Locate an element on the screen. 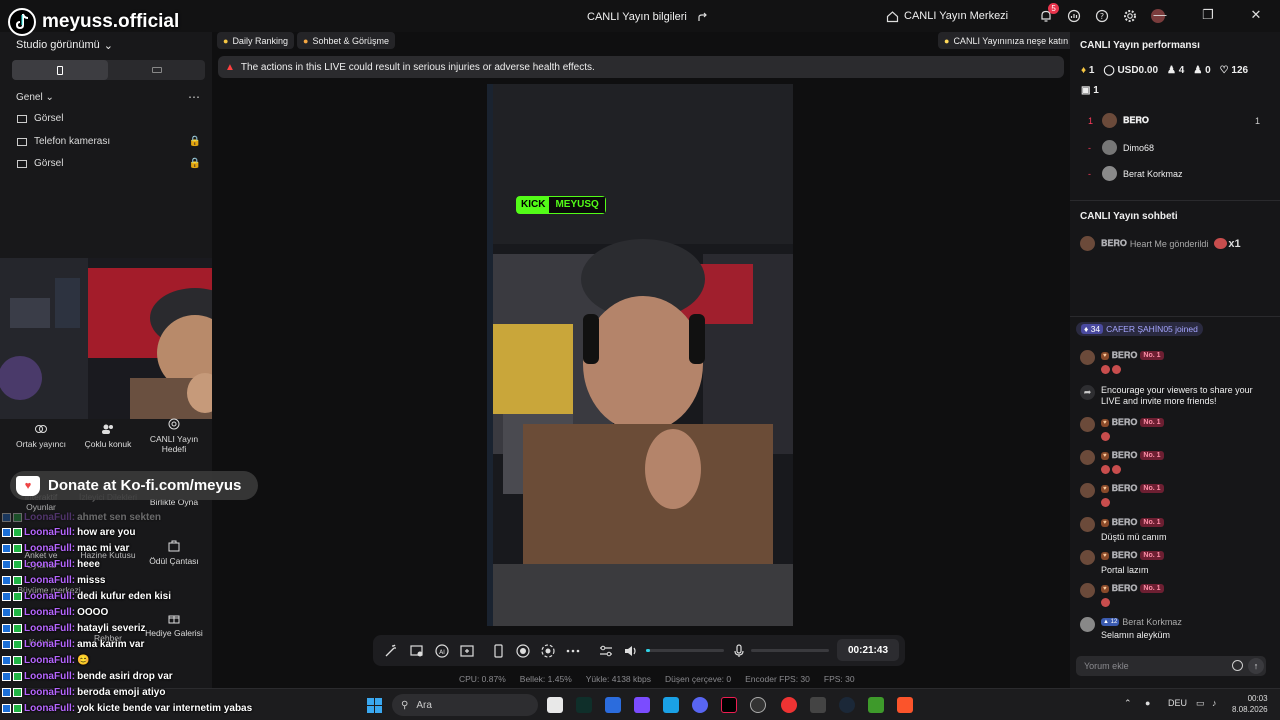 This screenshot has width=1280, height=720. mixer-icon is located at coordinates (606, 651).